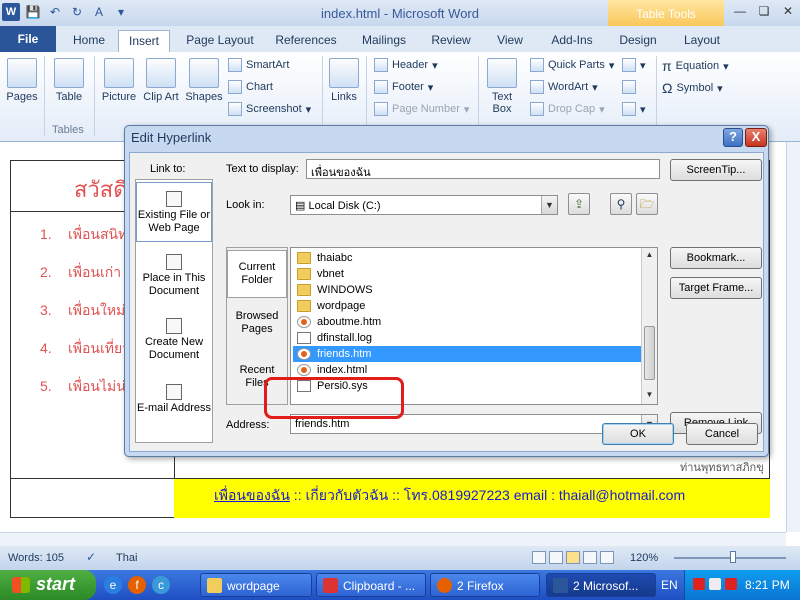  I want to click on internet-explorer-icon: e, so click(113, 585).